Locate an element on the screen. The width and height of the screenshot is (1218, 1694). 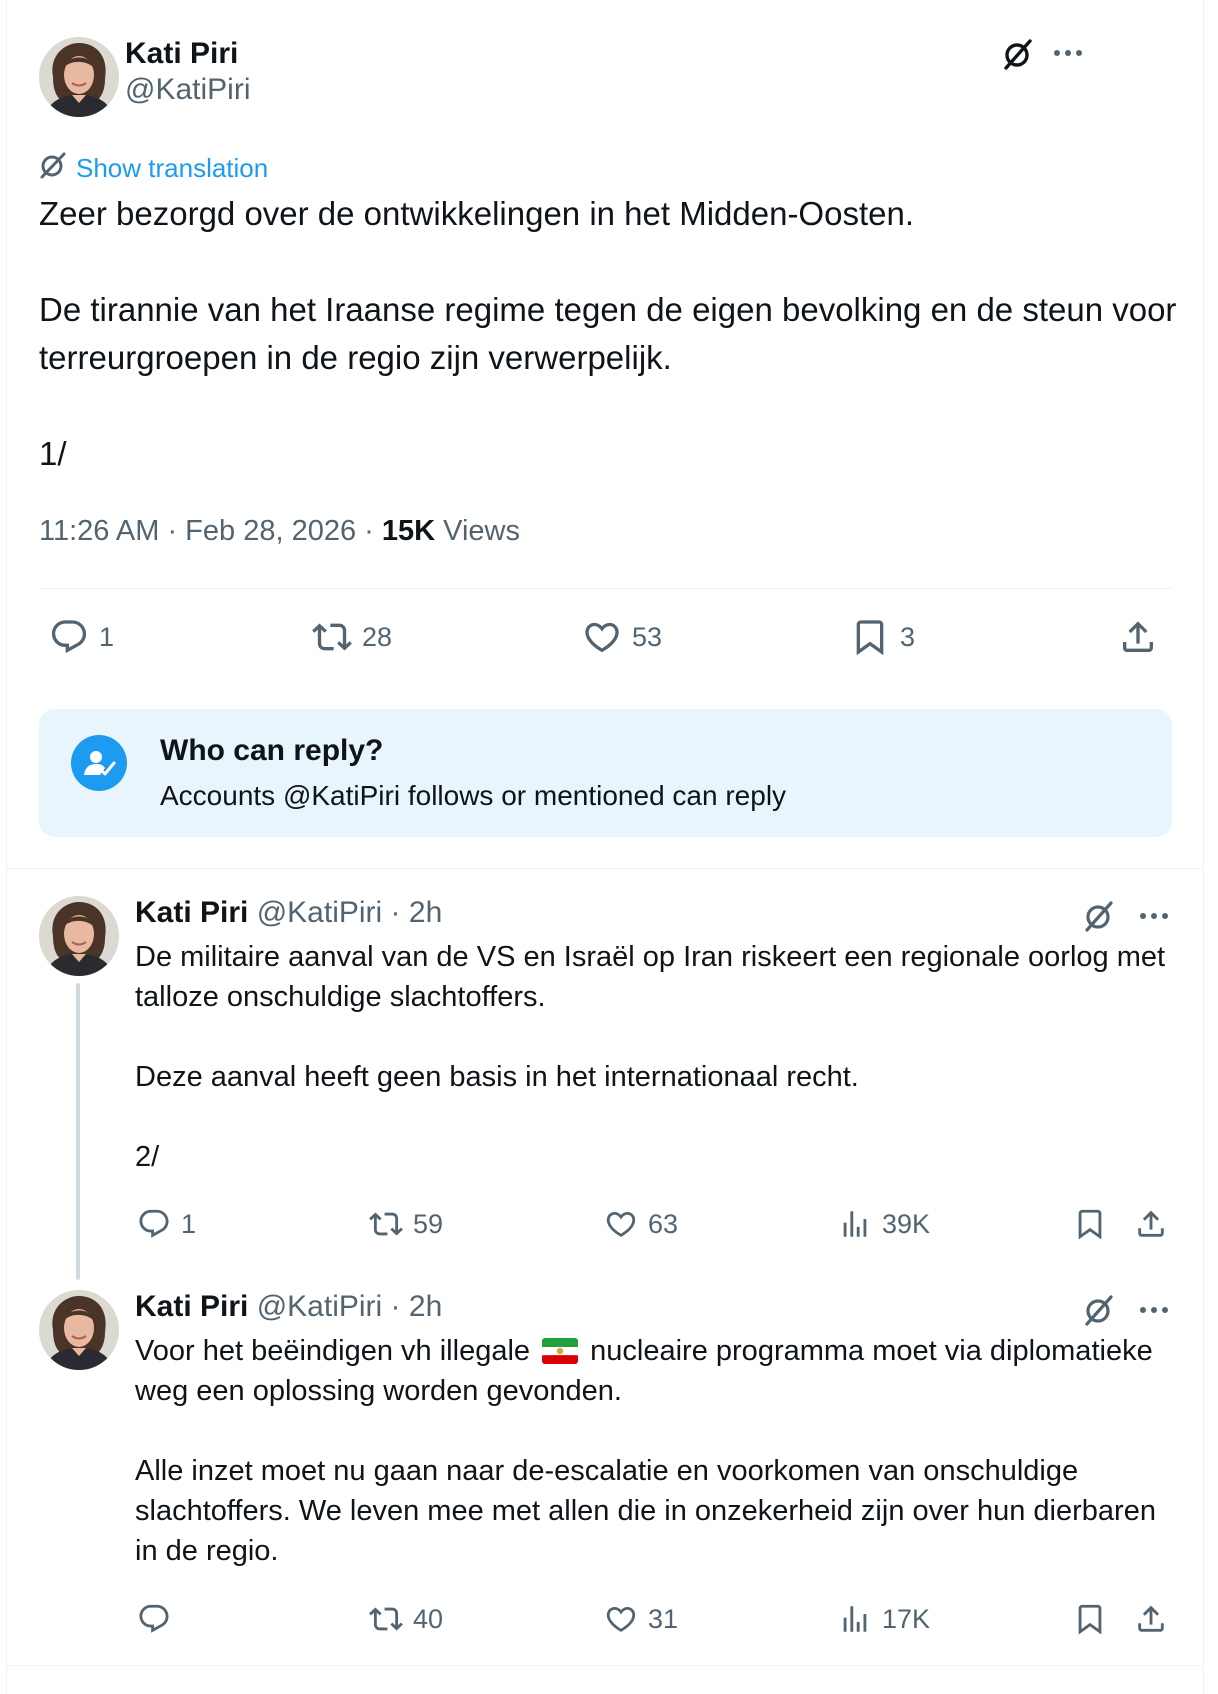
show-translation-label: Show translation is located at coordinates (172, 168).